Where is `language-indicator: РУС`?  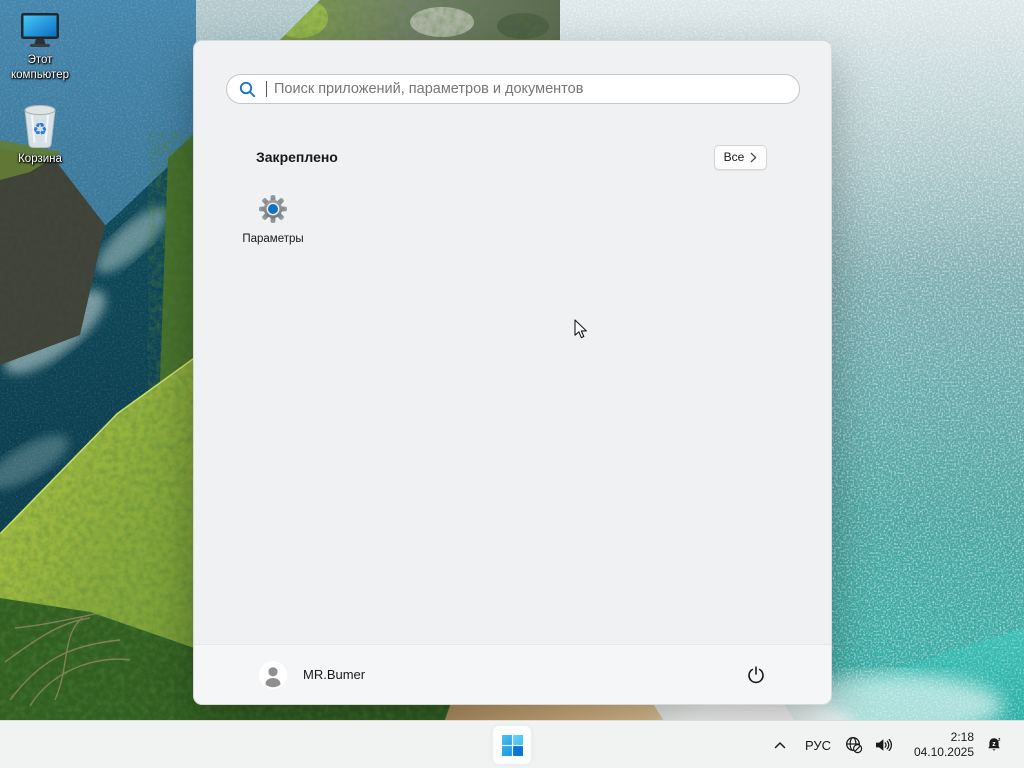
language-indicator: РУС is located at coordinates (818, 745).